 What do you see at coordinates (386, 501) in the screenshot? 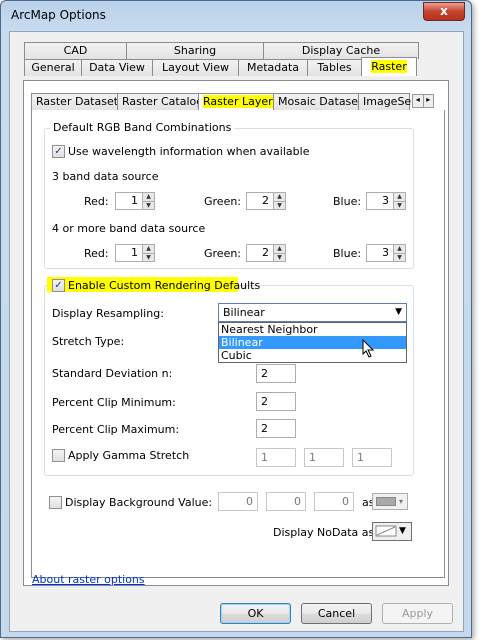
I see `color-swatch-icon` at bounding box center [386, 501].